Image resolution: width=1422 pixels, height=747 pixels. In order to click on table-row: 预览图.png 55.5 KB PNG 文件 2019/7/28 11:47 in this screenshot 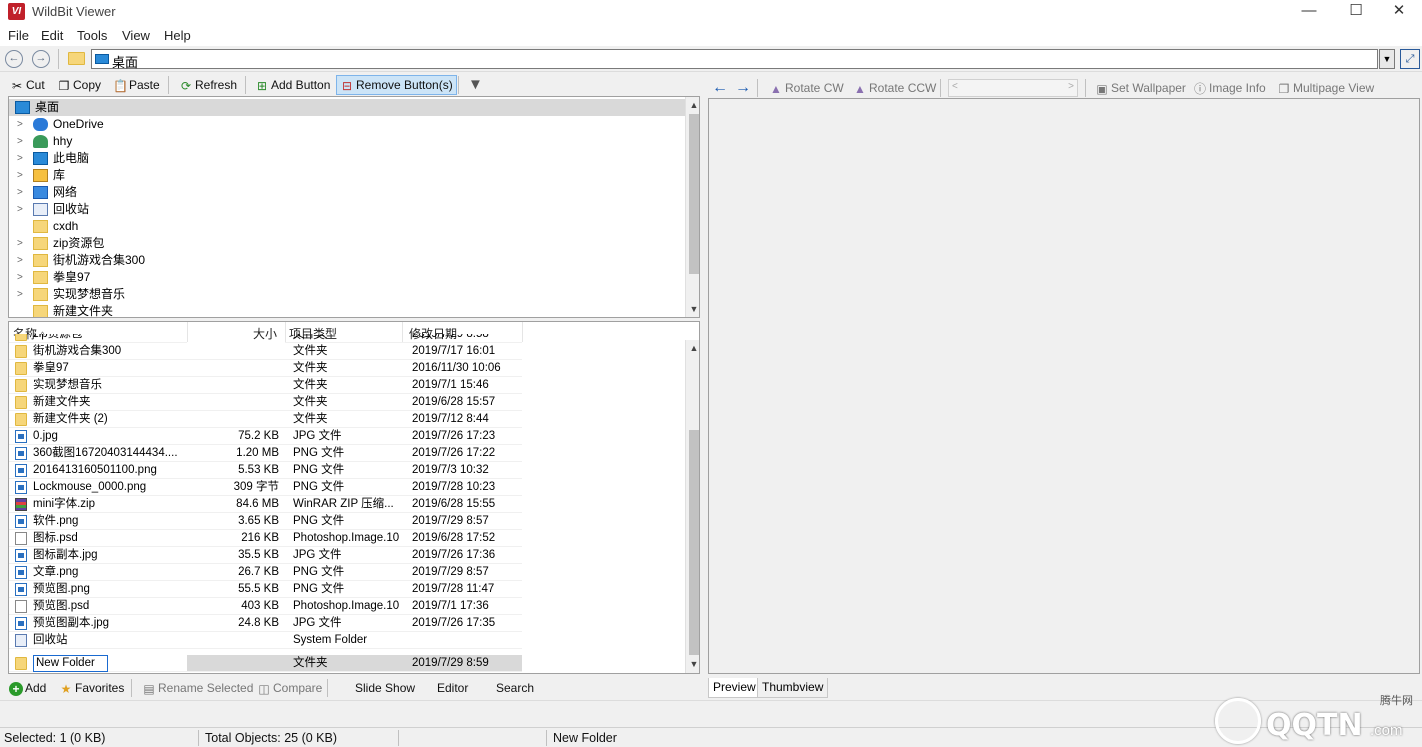, I will do `click(347, 589)`.